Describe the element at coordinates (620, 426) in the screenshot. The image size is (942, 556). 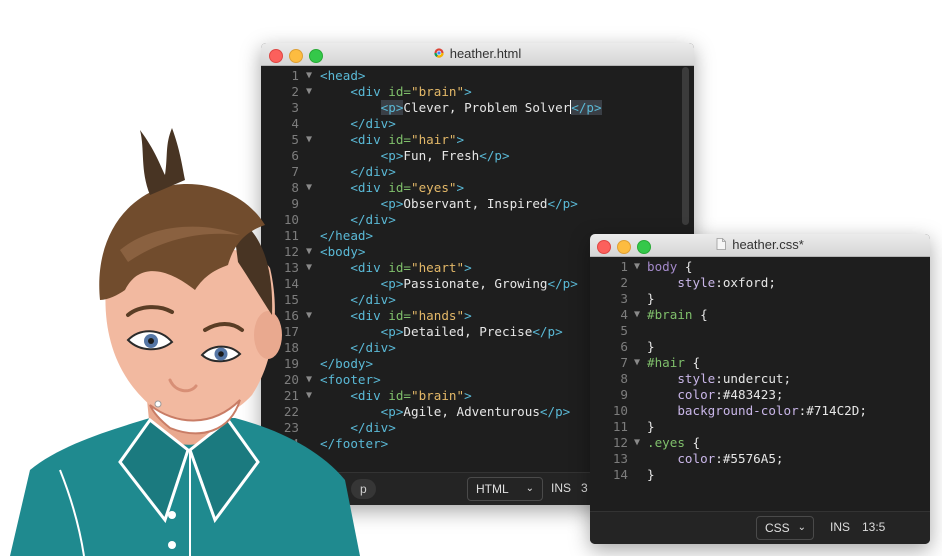
I see `line-number: 11` at that location.